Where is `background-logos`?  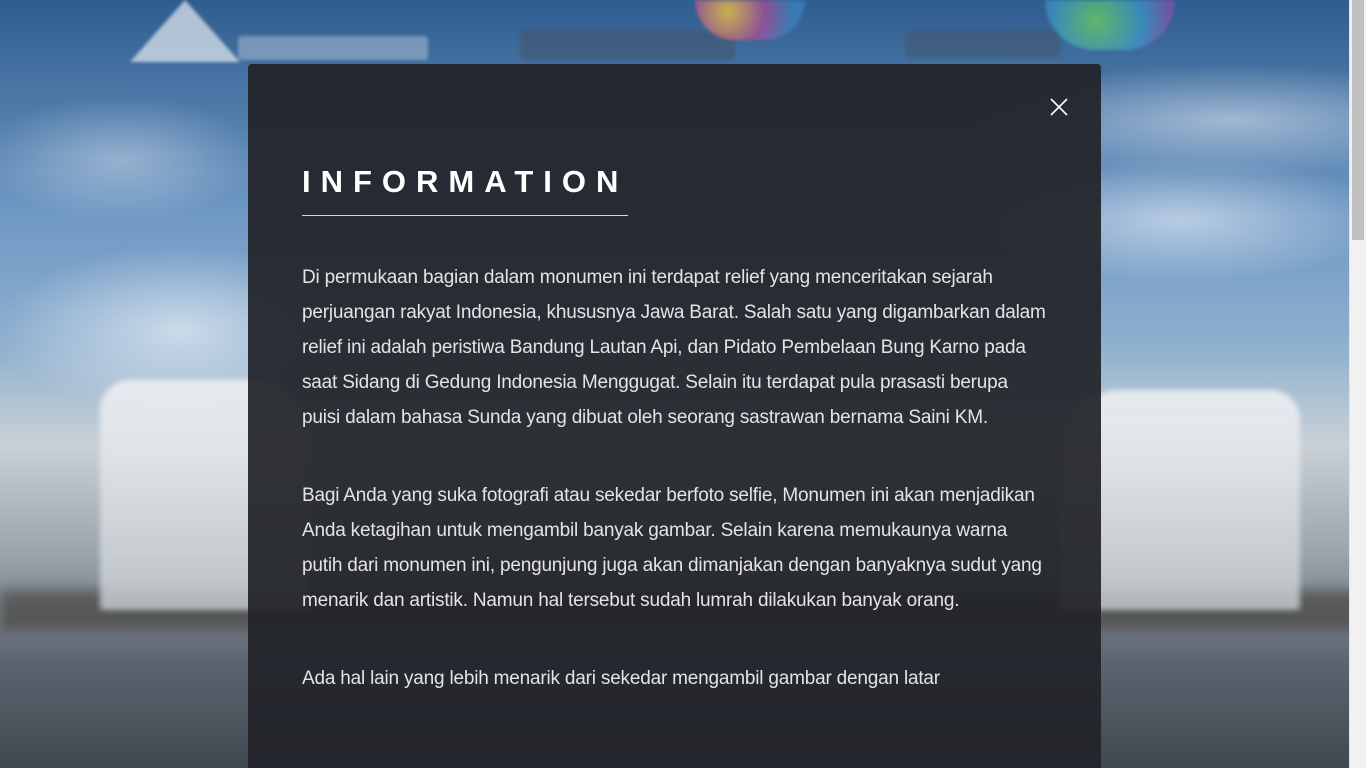 background-logos is located at coordinates (683, 35).